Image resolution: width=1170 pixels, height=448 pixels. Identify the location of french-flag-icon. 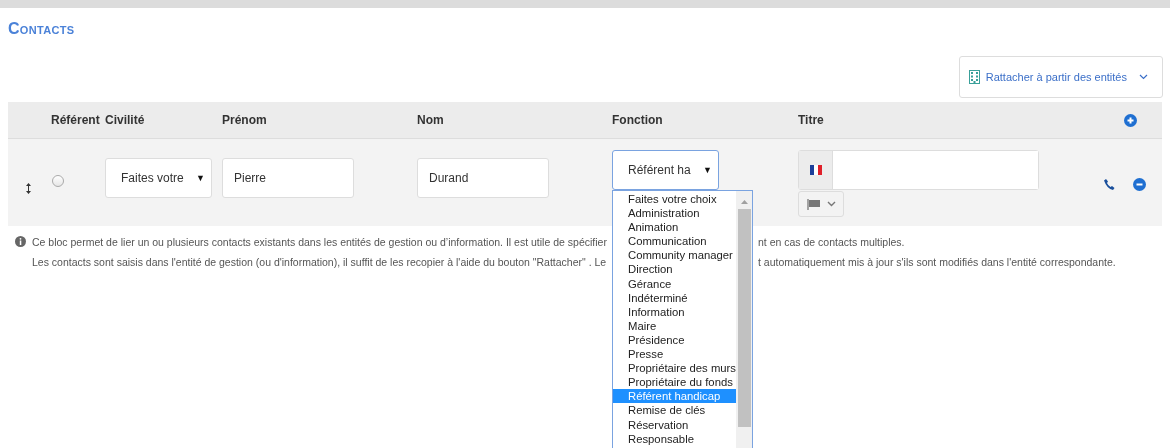
(816, 170).